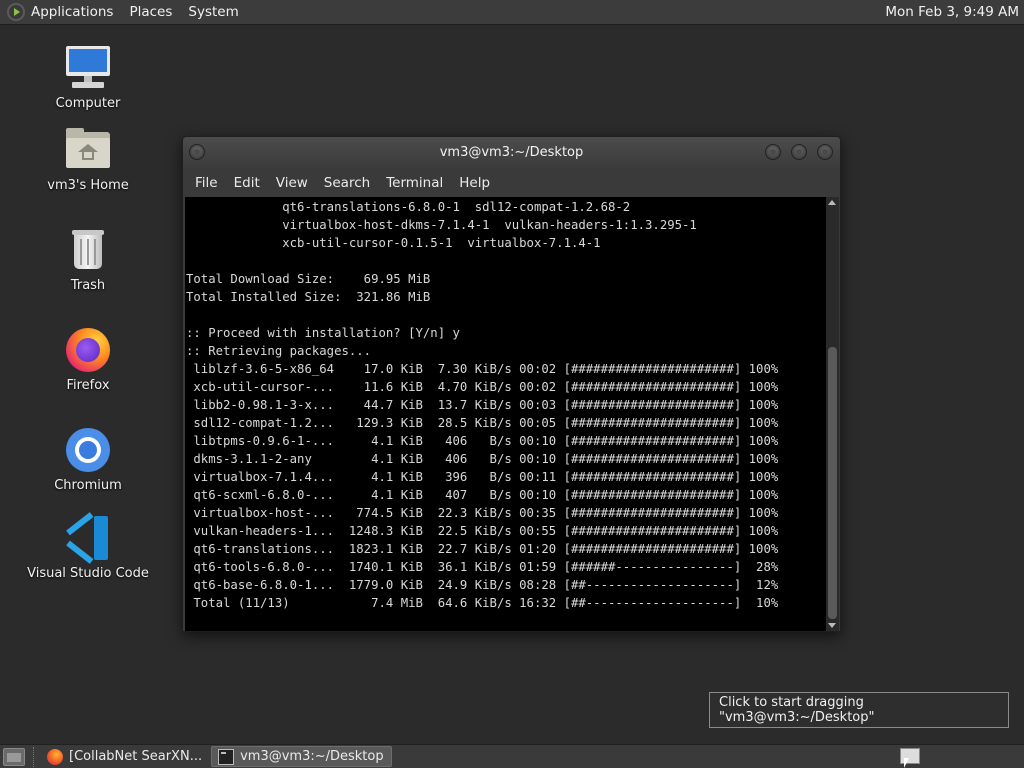  What do you see at coordinates (88, 450) in the screenshot?
I see `chromium-icon` at bounding box center [88, 450].